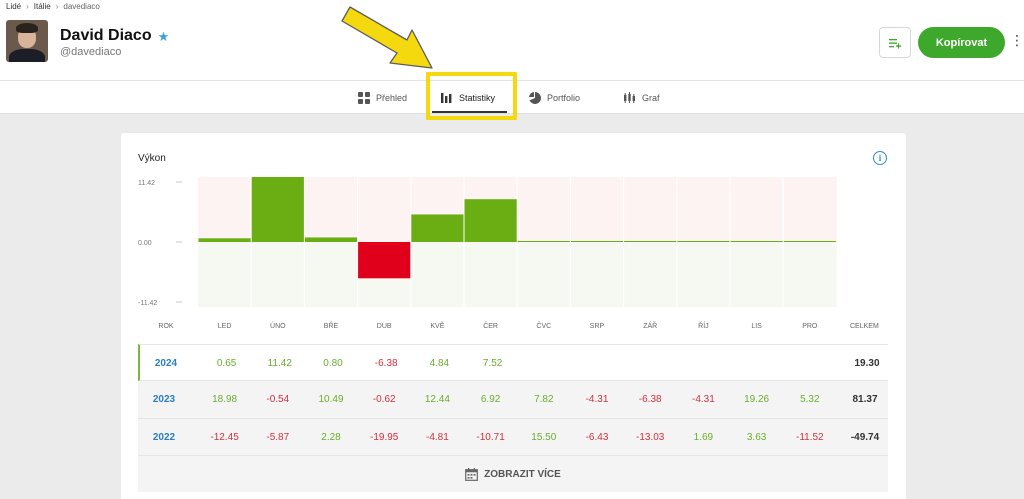 The image size is (1024, 499). What do you see at coordinates (331, 437) in the screenshot?
I see `month-value-cell: 2.28` at bounding box center [331, 437].